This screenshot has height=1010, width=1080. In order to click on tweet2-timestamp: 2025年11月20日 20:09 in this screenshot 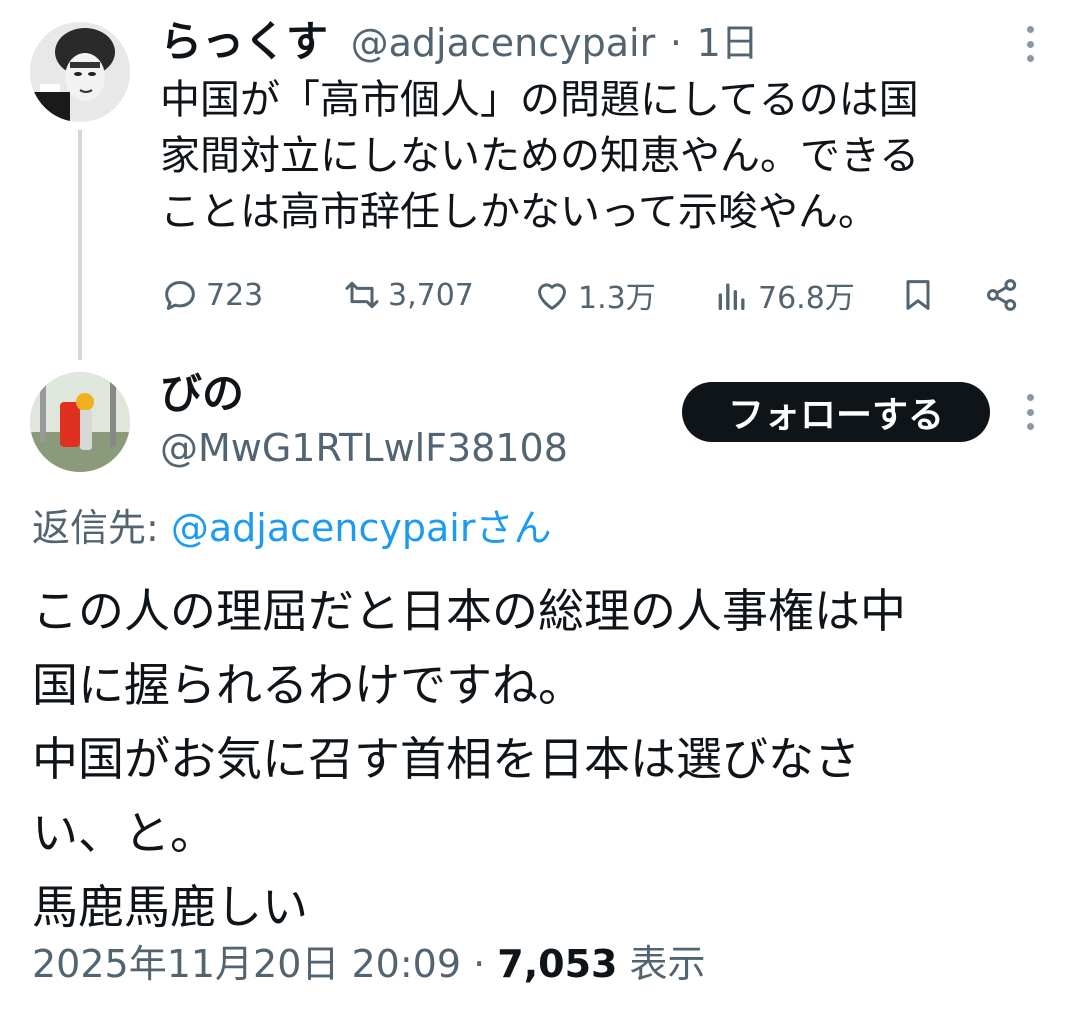, I will do `click(246, 964)`.